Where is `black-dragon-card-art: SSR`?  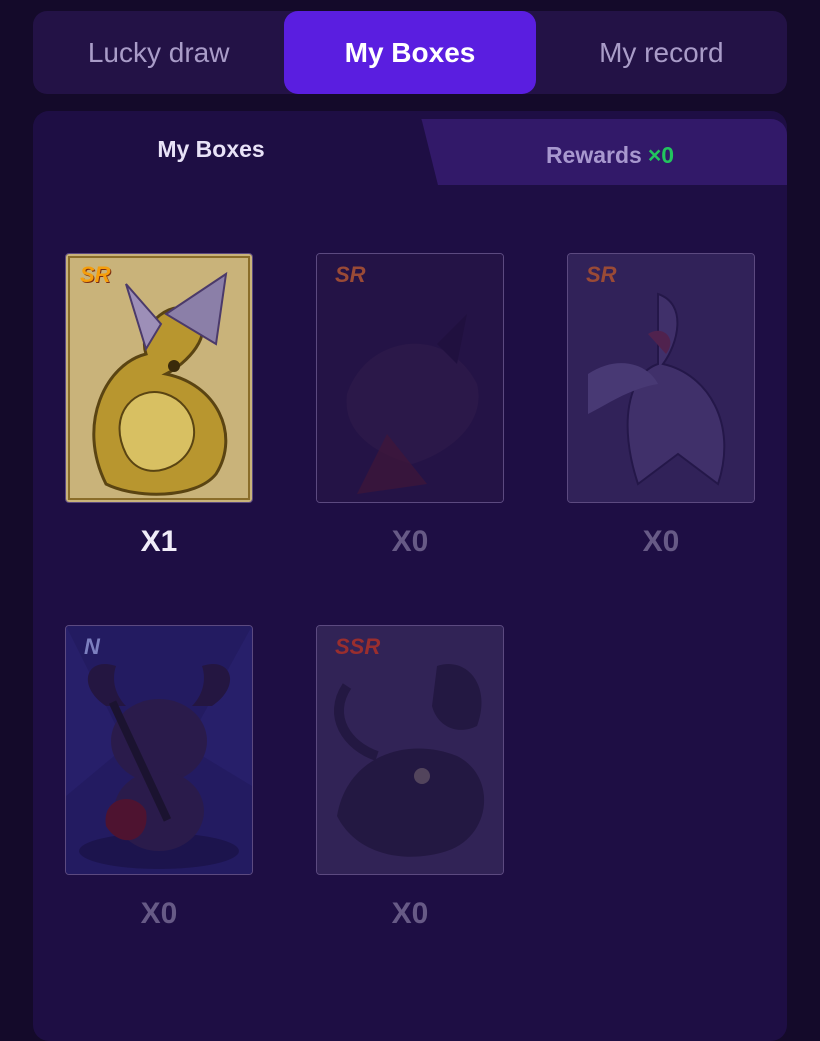 black-dragon-card-art: SSR is located at coordinates (410, 750).